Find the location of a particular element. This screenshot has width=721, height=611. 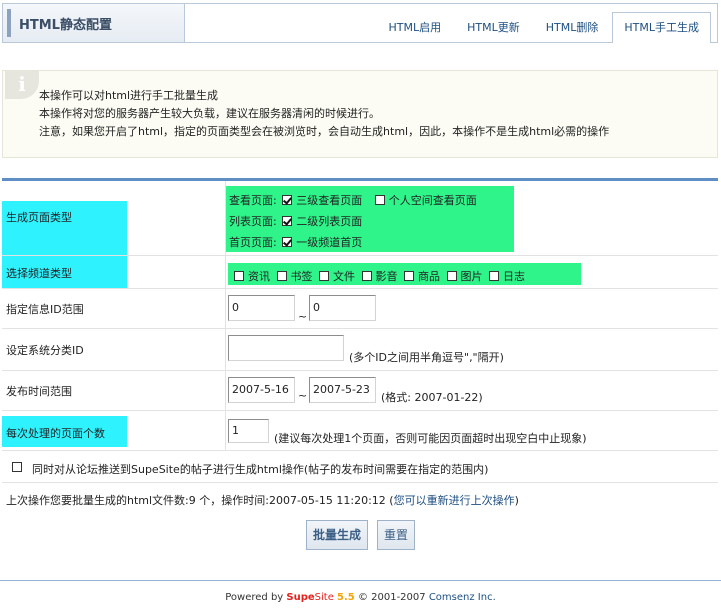

checkbox-home-level1 is located at coordinates (287, 242).